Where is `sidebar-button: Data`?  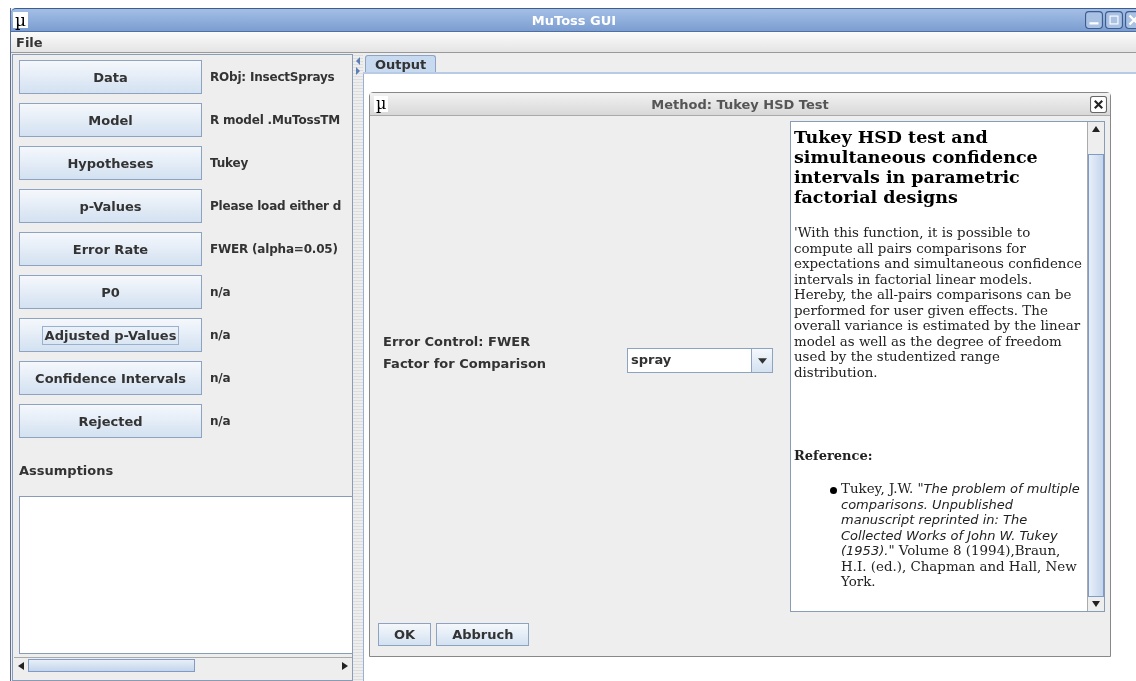
sidebar-button: Data is located at coordinates (110, 77).